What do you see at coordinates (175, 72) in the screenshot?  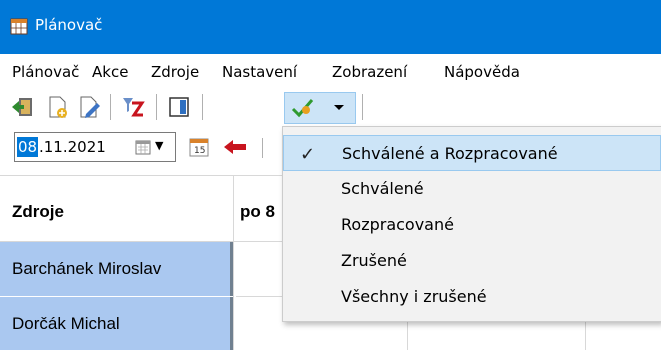 I see `menu-zdroje: Zdroje` at bounding box center [175, 72].